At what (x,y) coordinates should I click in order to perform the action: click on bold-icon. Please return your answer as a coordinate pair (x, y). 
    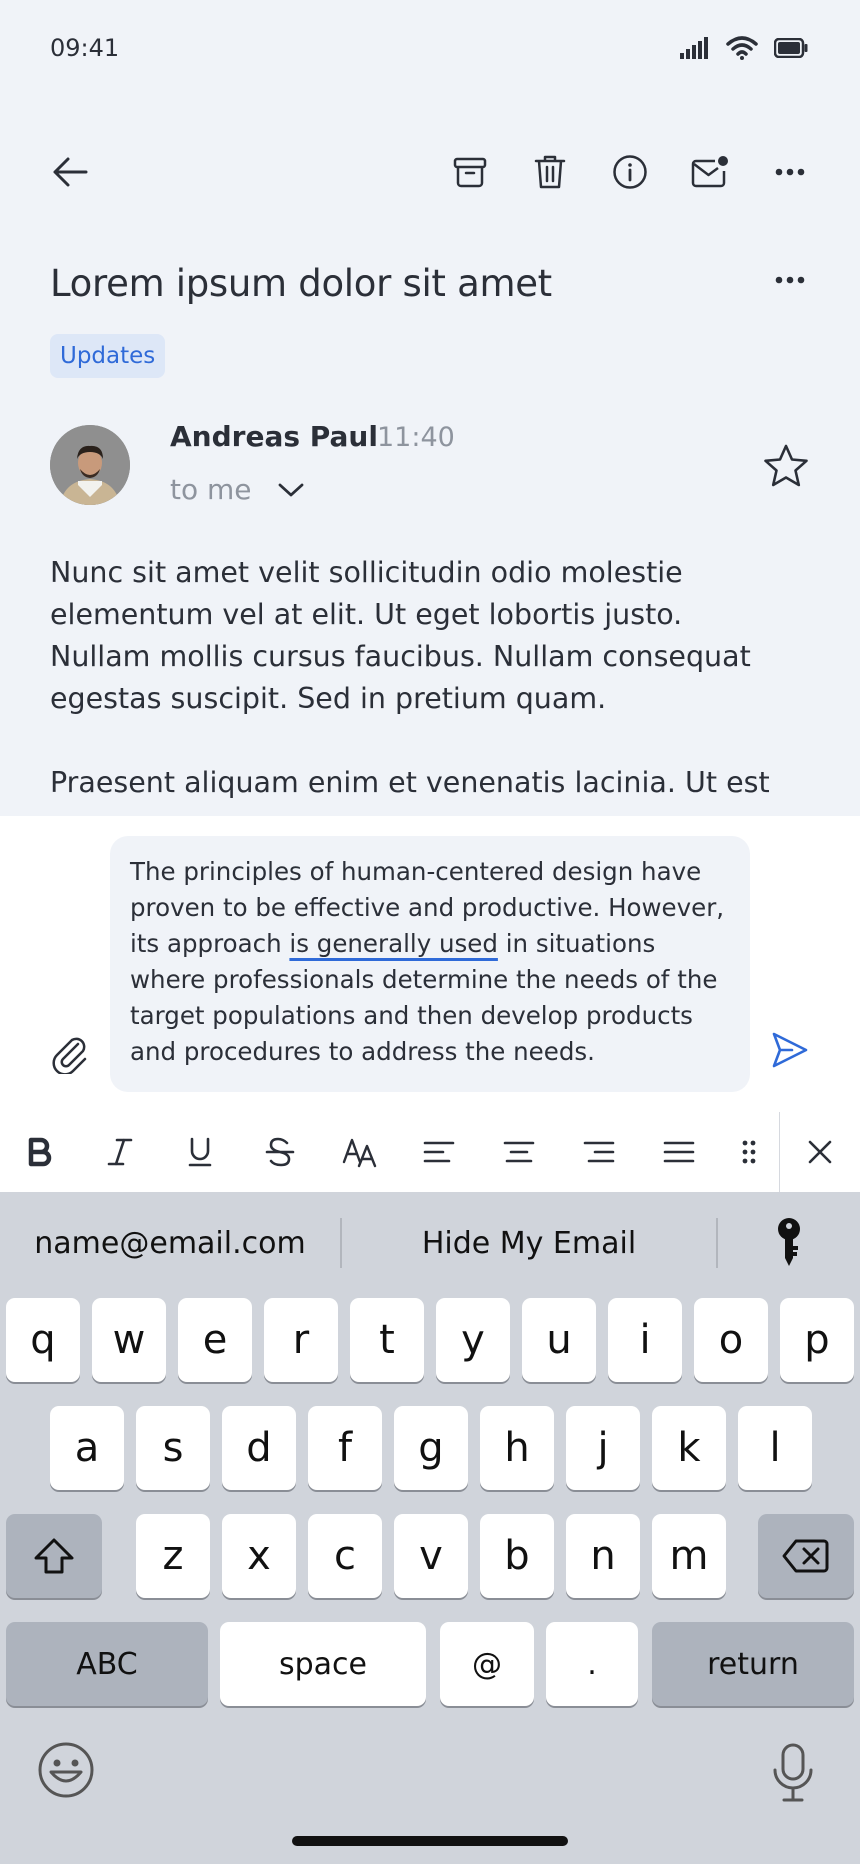
    Looking at the image, I should click on (40, 1152).